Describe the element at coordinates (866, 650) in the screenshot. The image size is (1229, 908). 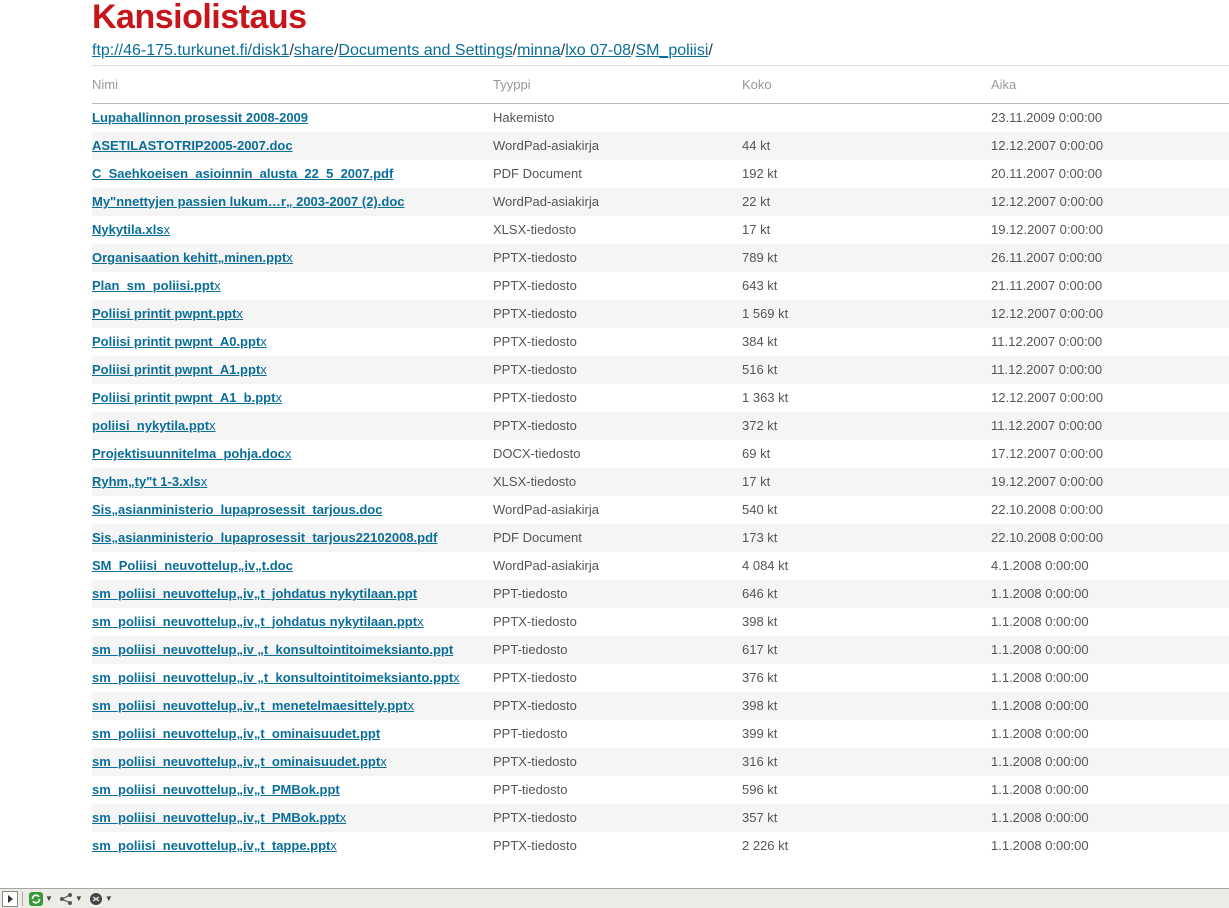
I see `cell-size: 617 kt` at that location.